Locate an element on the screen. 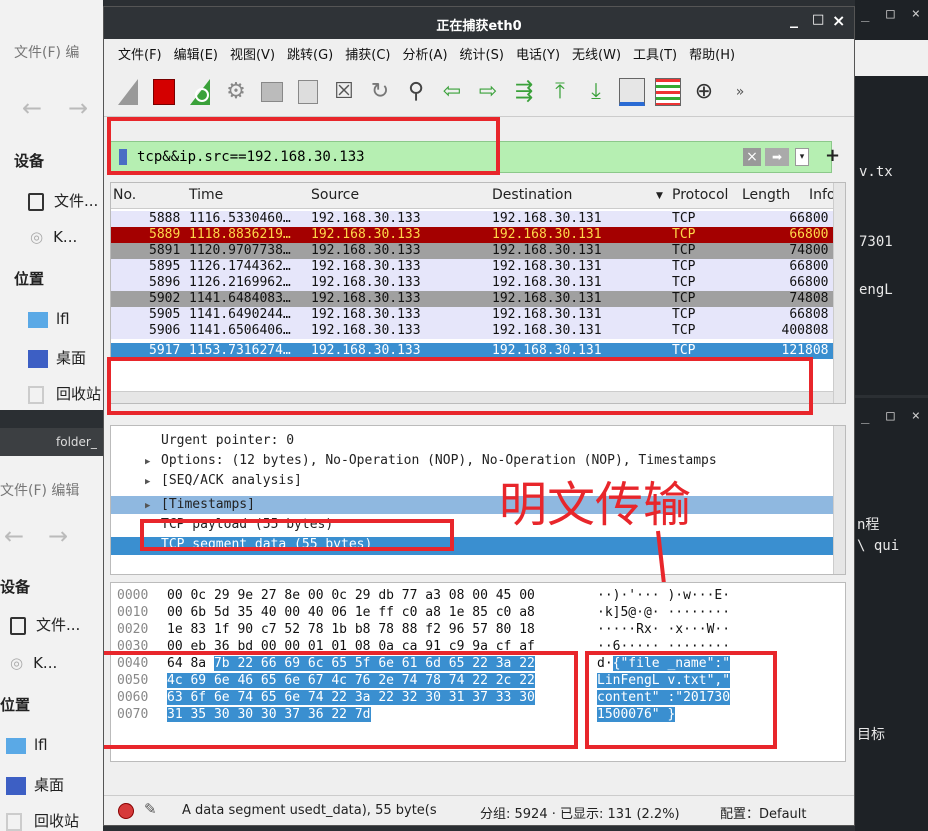 The height and width of the screenshot is (831, 928). col-length: Length is located at coordinates (766, 195).